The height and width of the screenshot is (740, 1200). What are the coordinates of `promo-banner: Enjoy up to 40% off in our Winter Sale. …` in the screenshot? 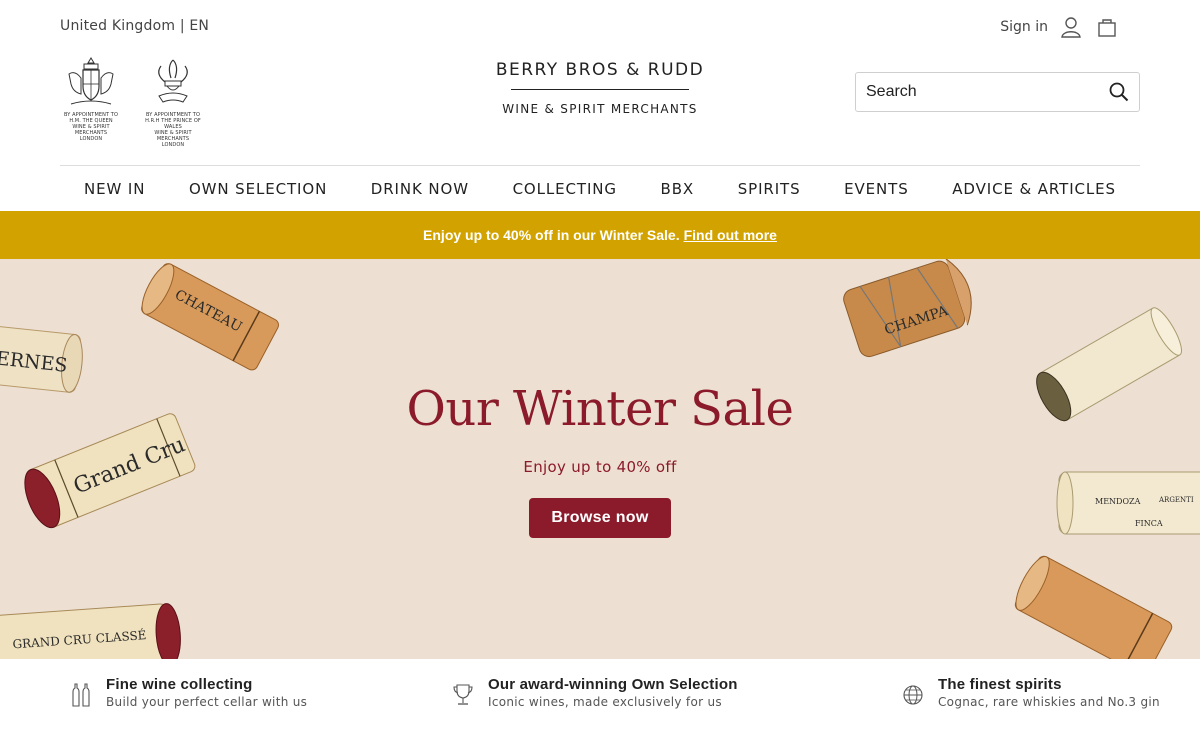 It's located at (600, 235).